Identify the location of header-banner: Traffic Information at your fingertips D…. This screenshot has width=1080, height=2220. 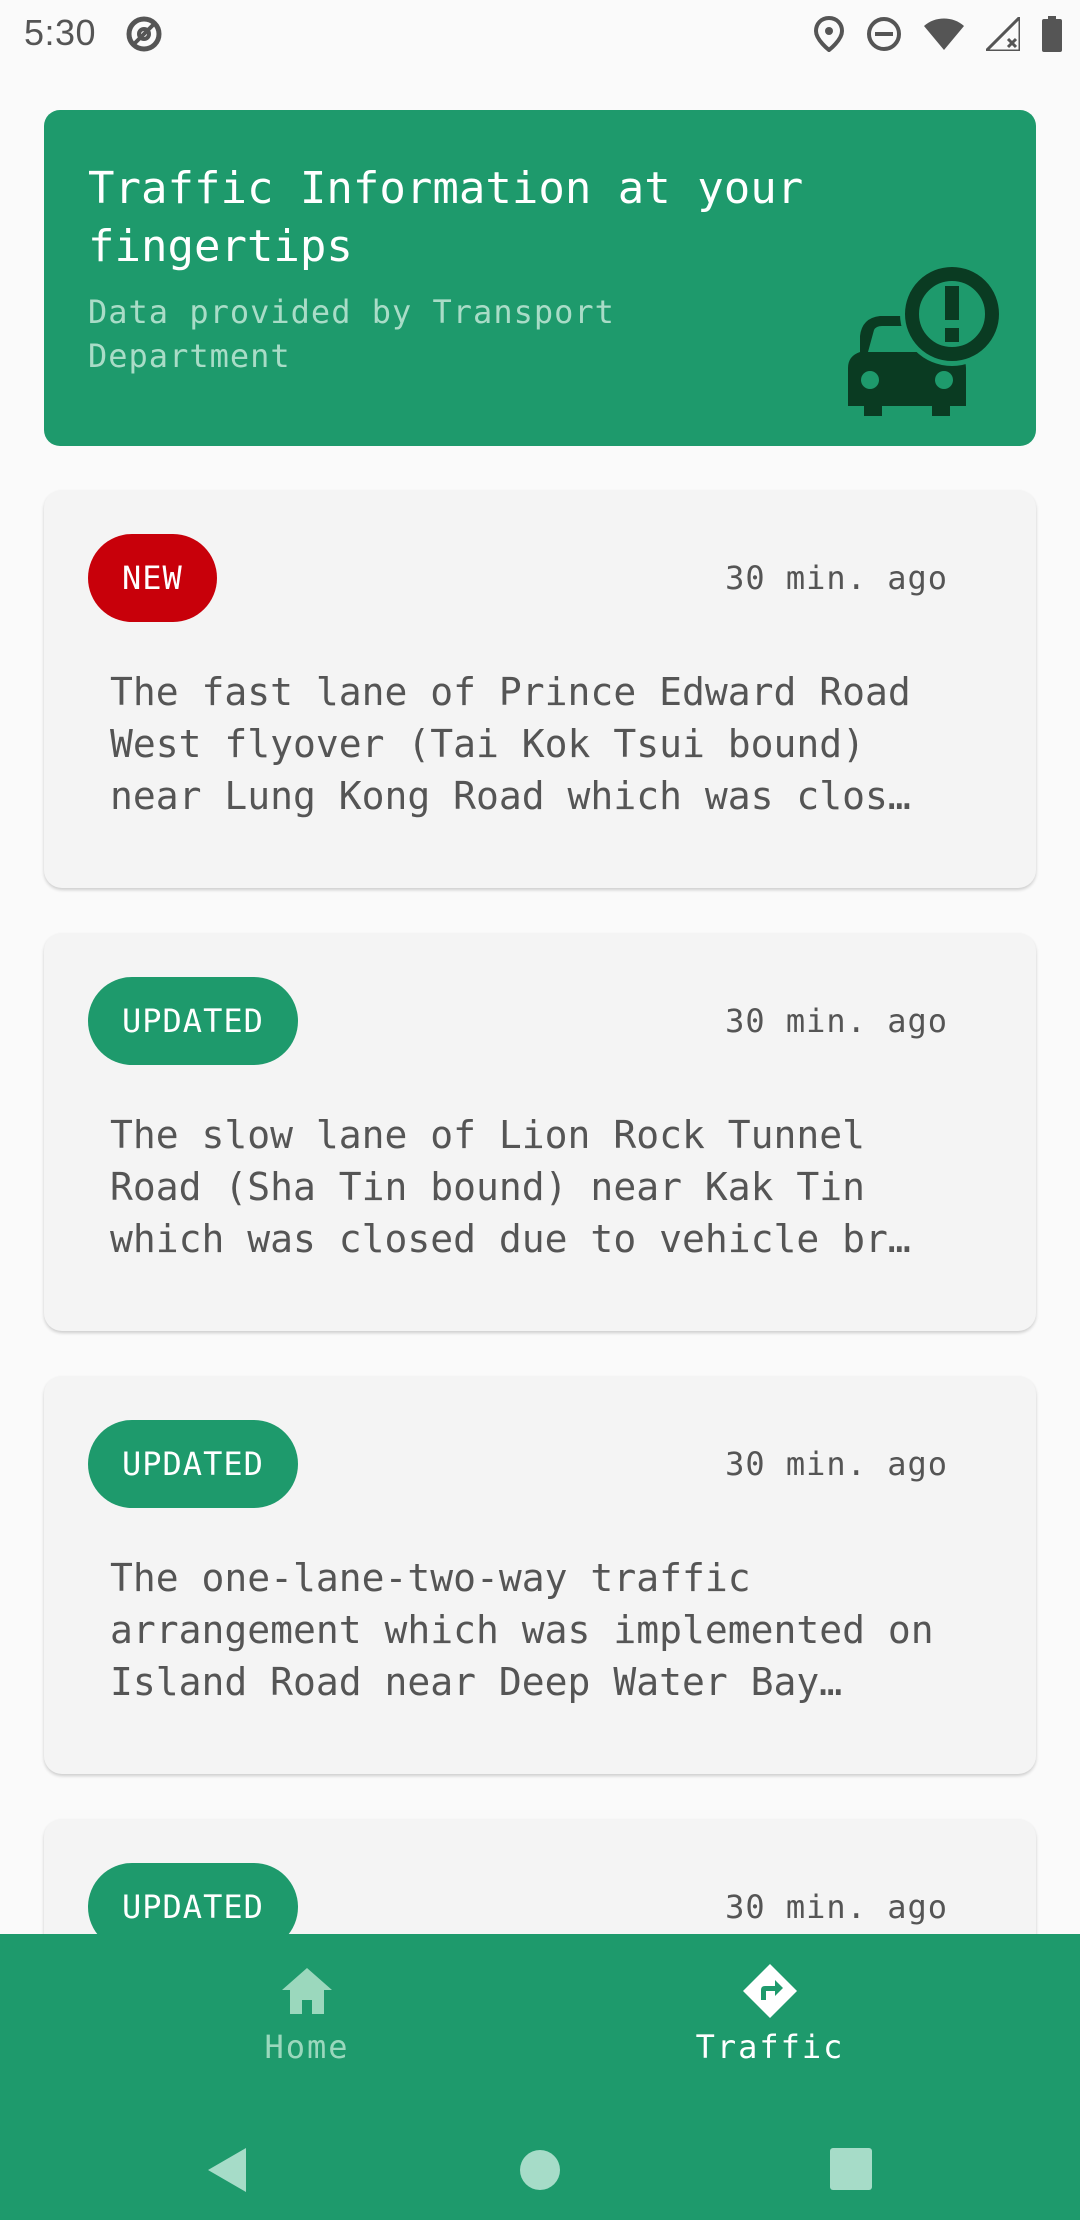
(540, 278).